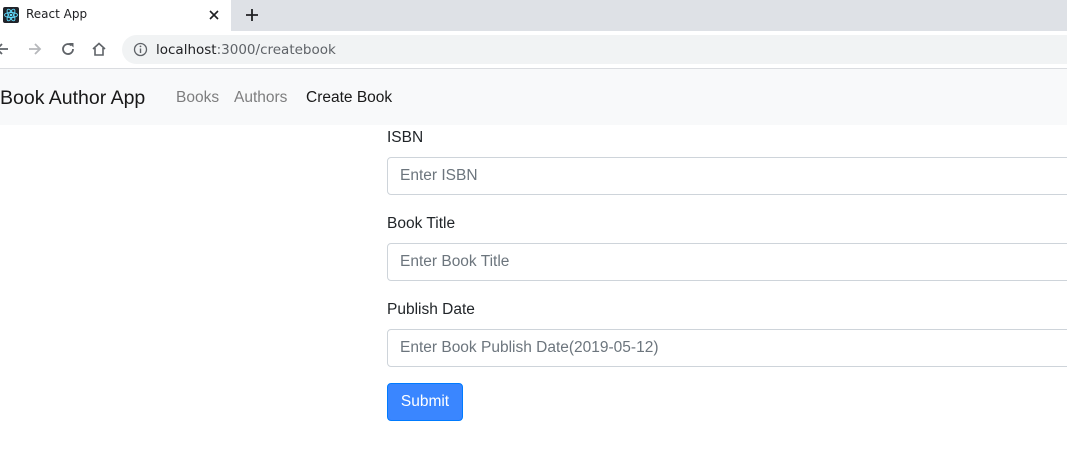 This screenshot has height=471, width=1067. I want to click on url-host: localhost, so click(186, 50).